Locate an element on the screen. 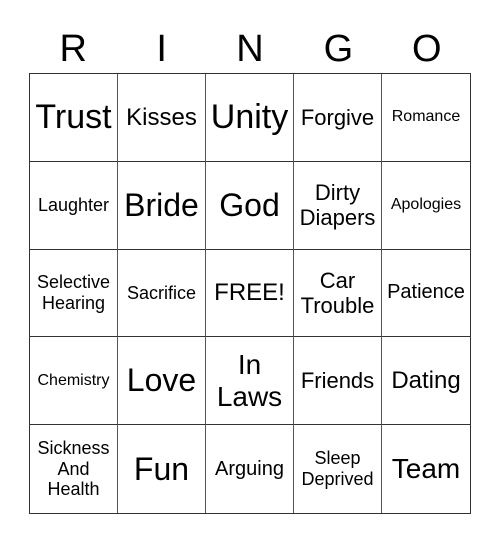  bingo-cell: Arguing is located at coordinates (250, 469).